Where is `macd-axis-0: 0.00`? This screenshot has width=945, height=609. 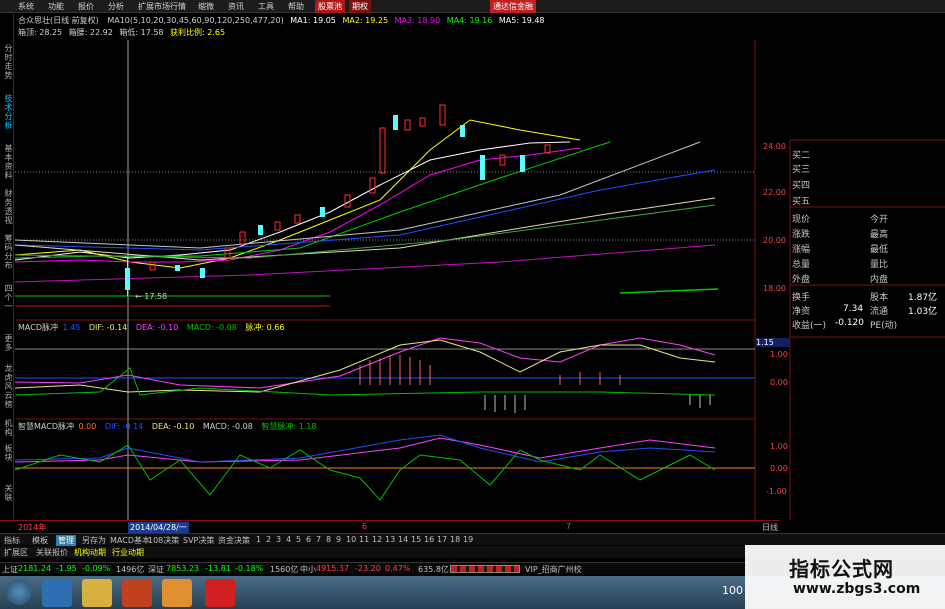
macd-axis-0: 0.00 is located at coordinates (779, 382).